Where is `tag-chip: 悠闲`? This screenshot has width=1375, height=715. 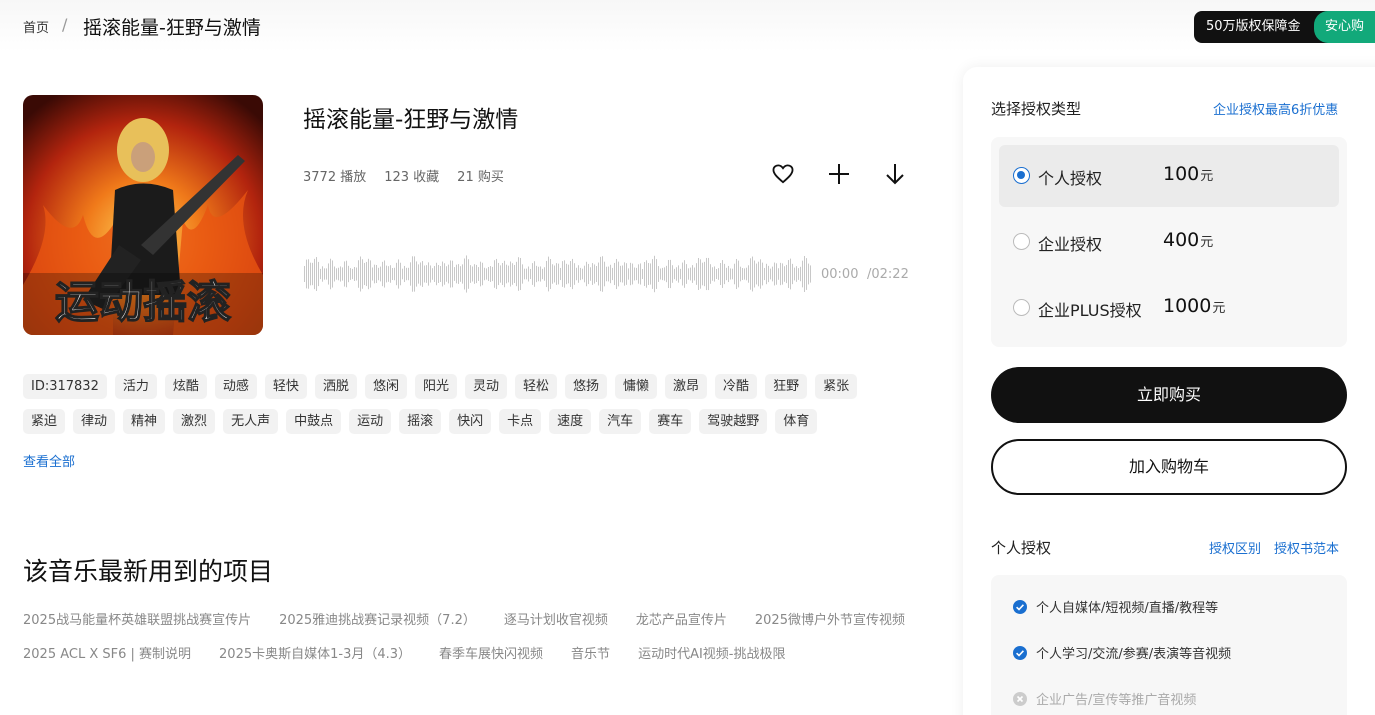 tag-chip: 悠闲 is located at coordinates (385, 386).